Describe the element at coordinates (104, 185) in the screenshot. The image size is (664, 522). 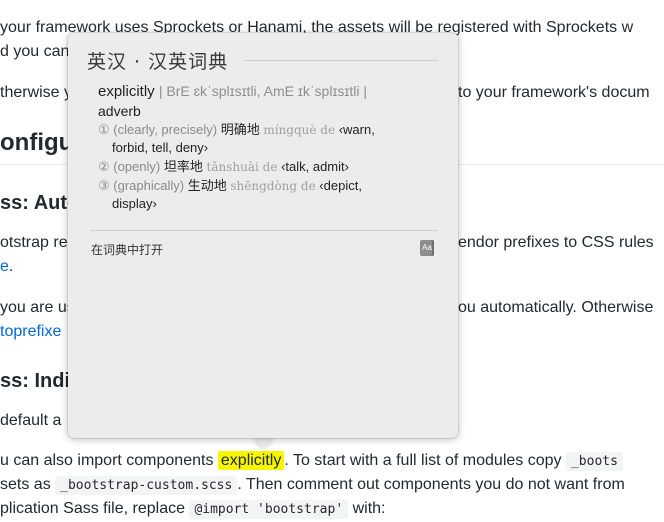
I see `sense-number: ③` at that location.